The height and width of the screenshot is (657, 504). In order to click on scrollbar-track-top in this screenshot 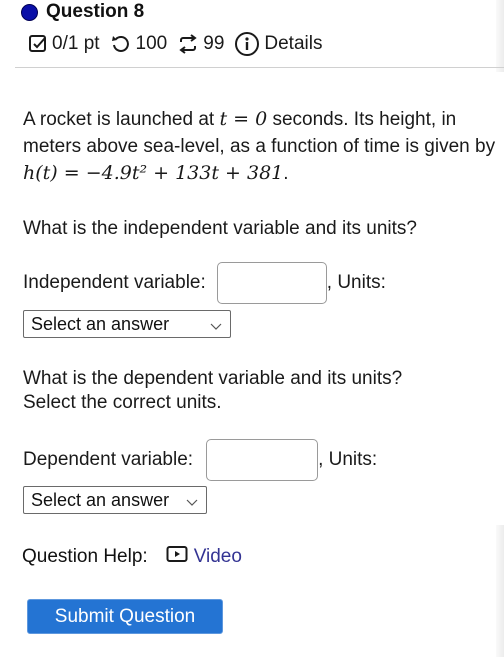, I will do `click(500, 36)`.